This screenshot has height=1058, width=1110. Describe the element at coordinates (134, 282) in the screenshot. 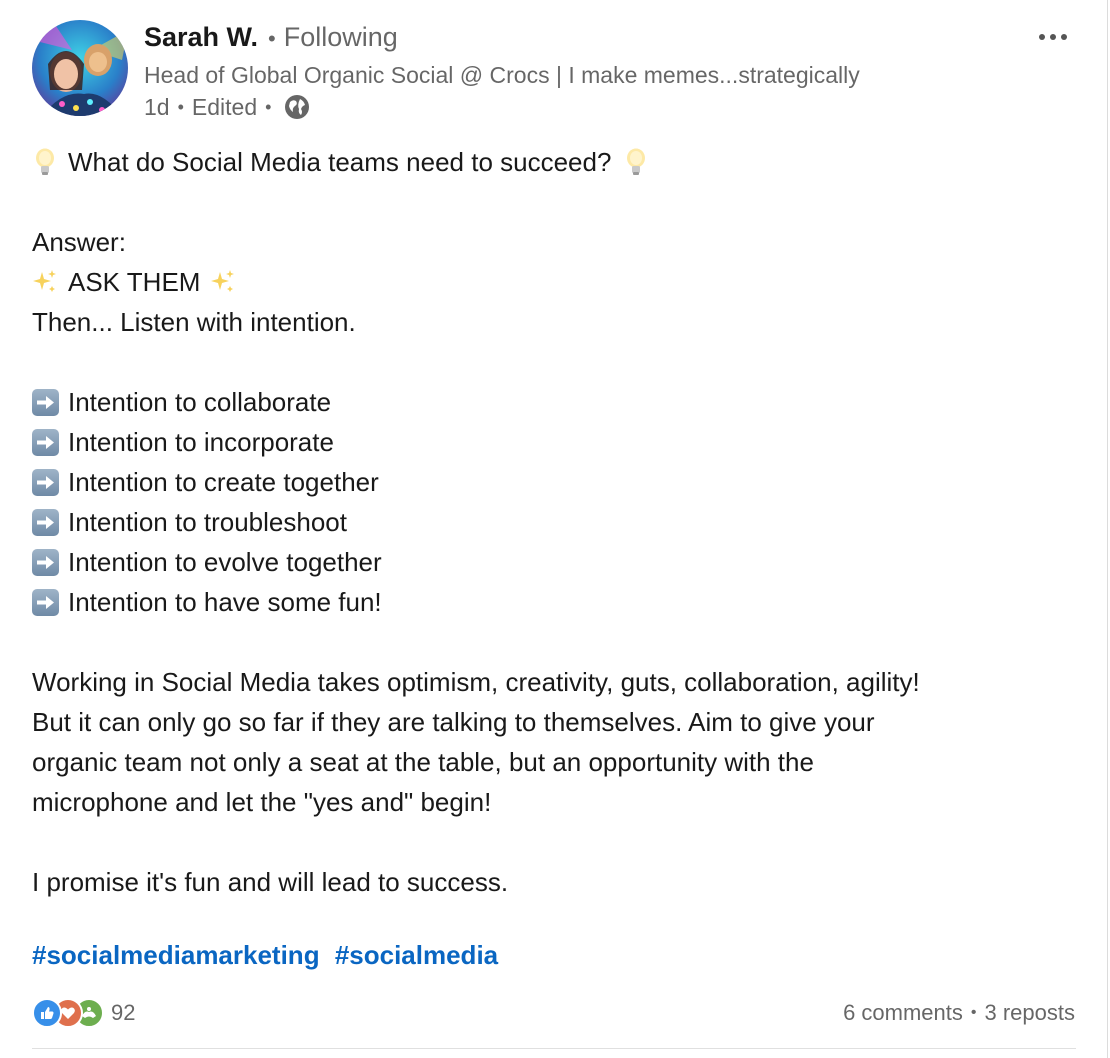

I see `ask-them-text: ASK THEM` at that location.